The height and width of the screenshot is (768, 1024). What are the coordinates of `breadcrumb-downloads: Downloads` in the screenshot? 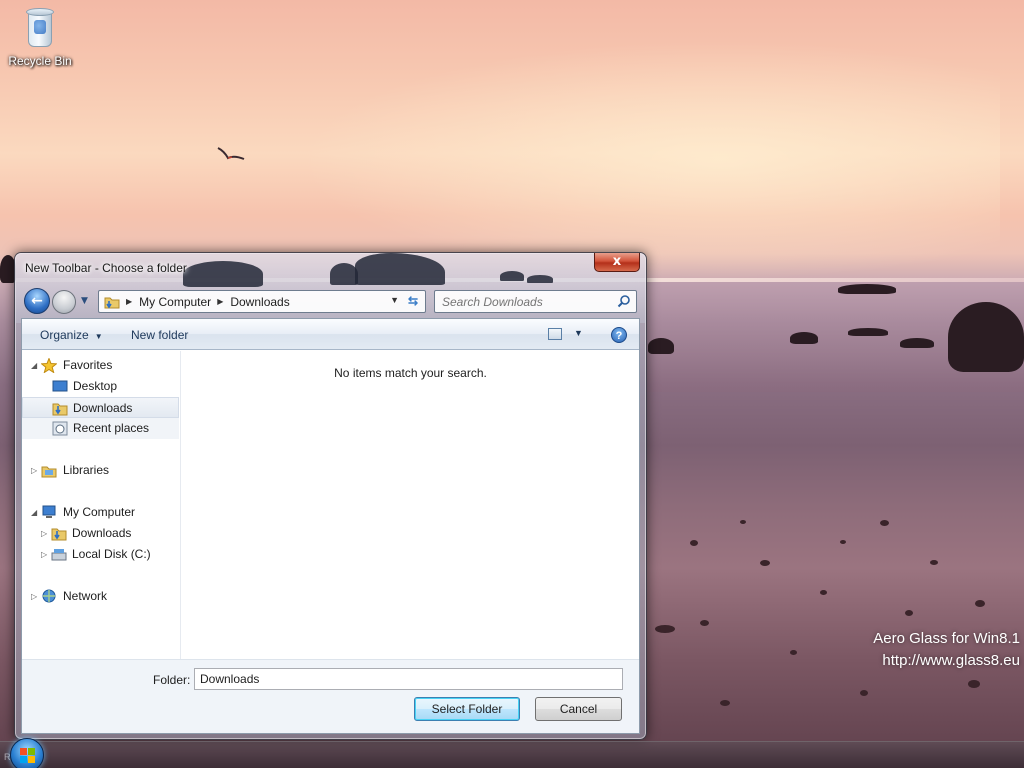 It's located at (259, 302).